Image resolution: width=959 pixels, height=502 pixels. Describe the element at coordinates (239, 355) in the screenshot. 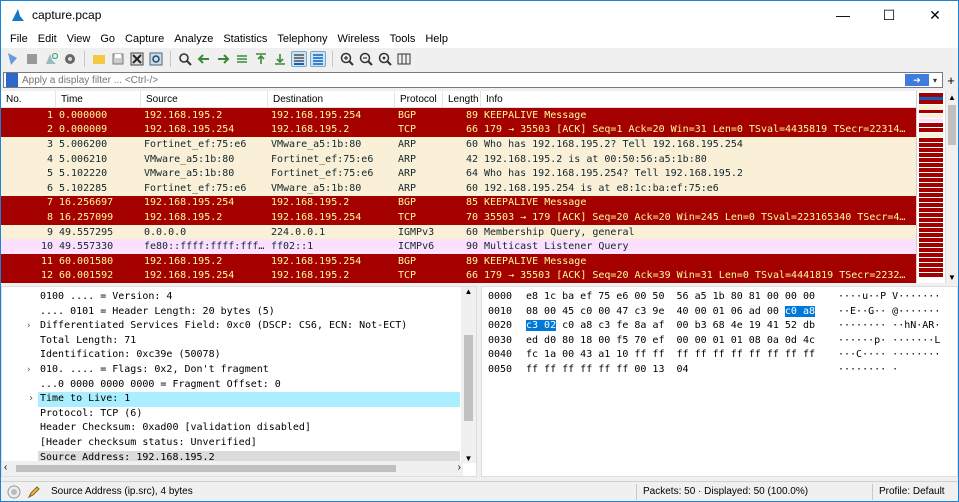

I see `detail-tree-item: Identification: 0xc39e (50078)` at that location.